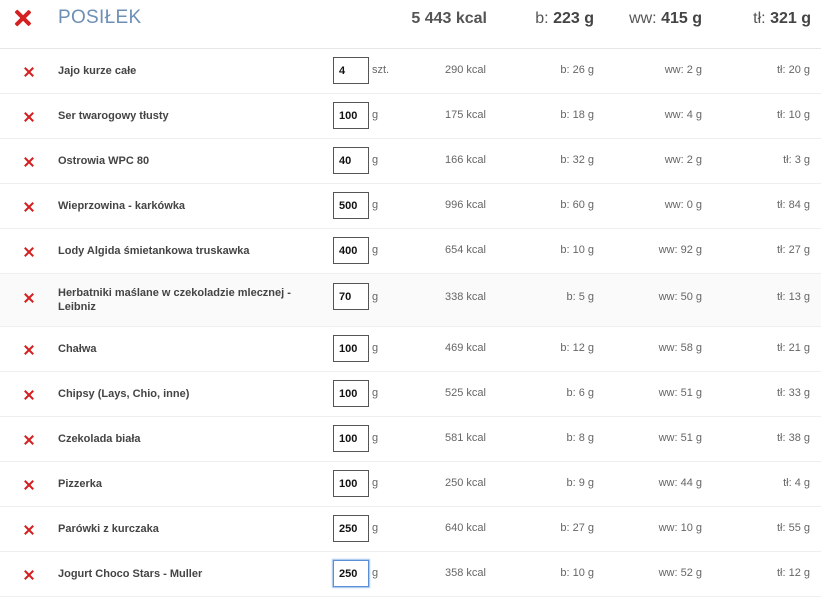  Describe the element at coordinates (449, 18) in the screenshot. I see `meal-total-kcal: 5 443 kcal` at that location.